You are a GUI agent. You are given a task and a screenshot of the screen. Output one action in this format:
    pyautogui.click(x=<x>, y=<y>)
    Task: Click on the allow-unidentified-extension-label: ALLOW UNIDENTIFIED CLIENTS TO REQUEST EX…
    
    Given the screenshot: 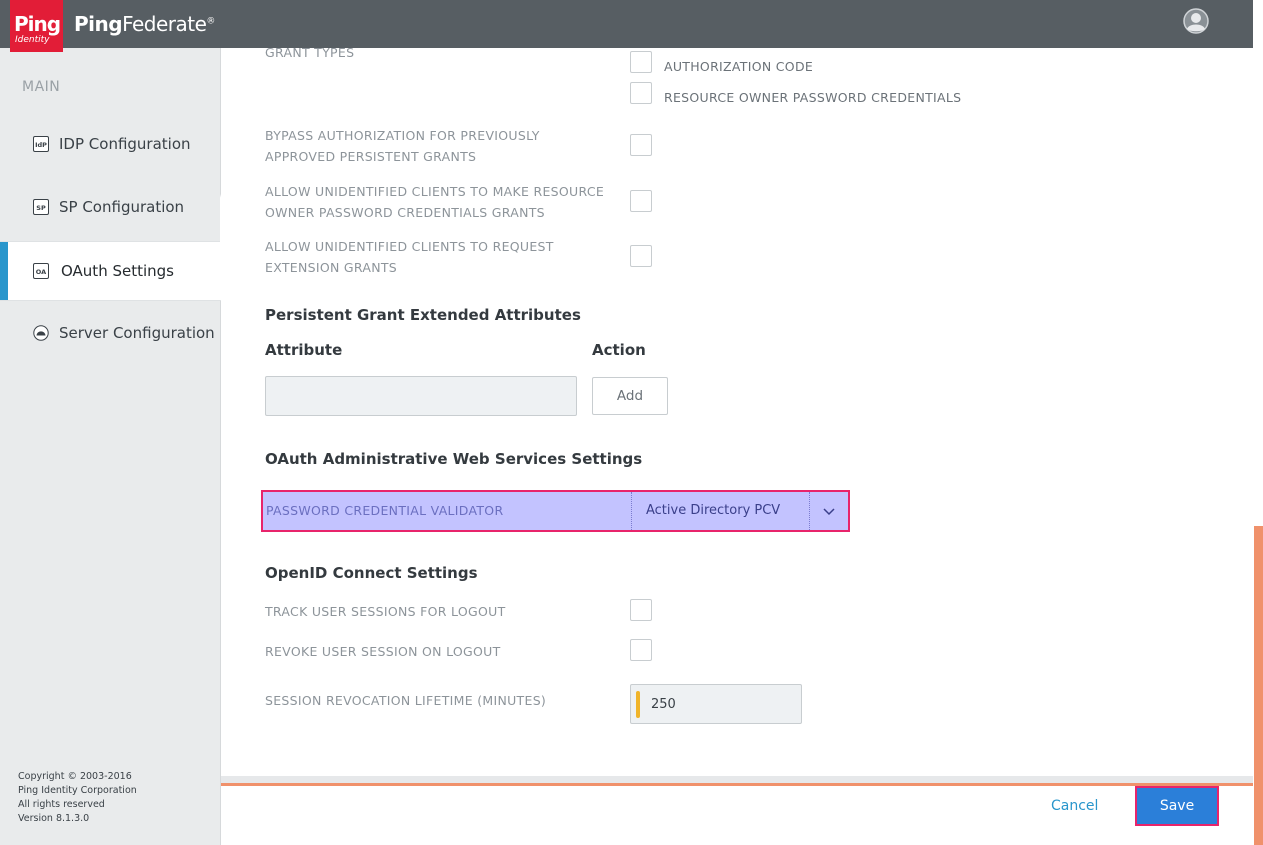 What is the action you would take?
    pyautogui.click(x=409, y=257)
    